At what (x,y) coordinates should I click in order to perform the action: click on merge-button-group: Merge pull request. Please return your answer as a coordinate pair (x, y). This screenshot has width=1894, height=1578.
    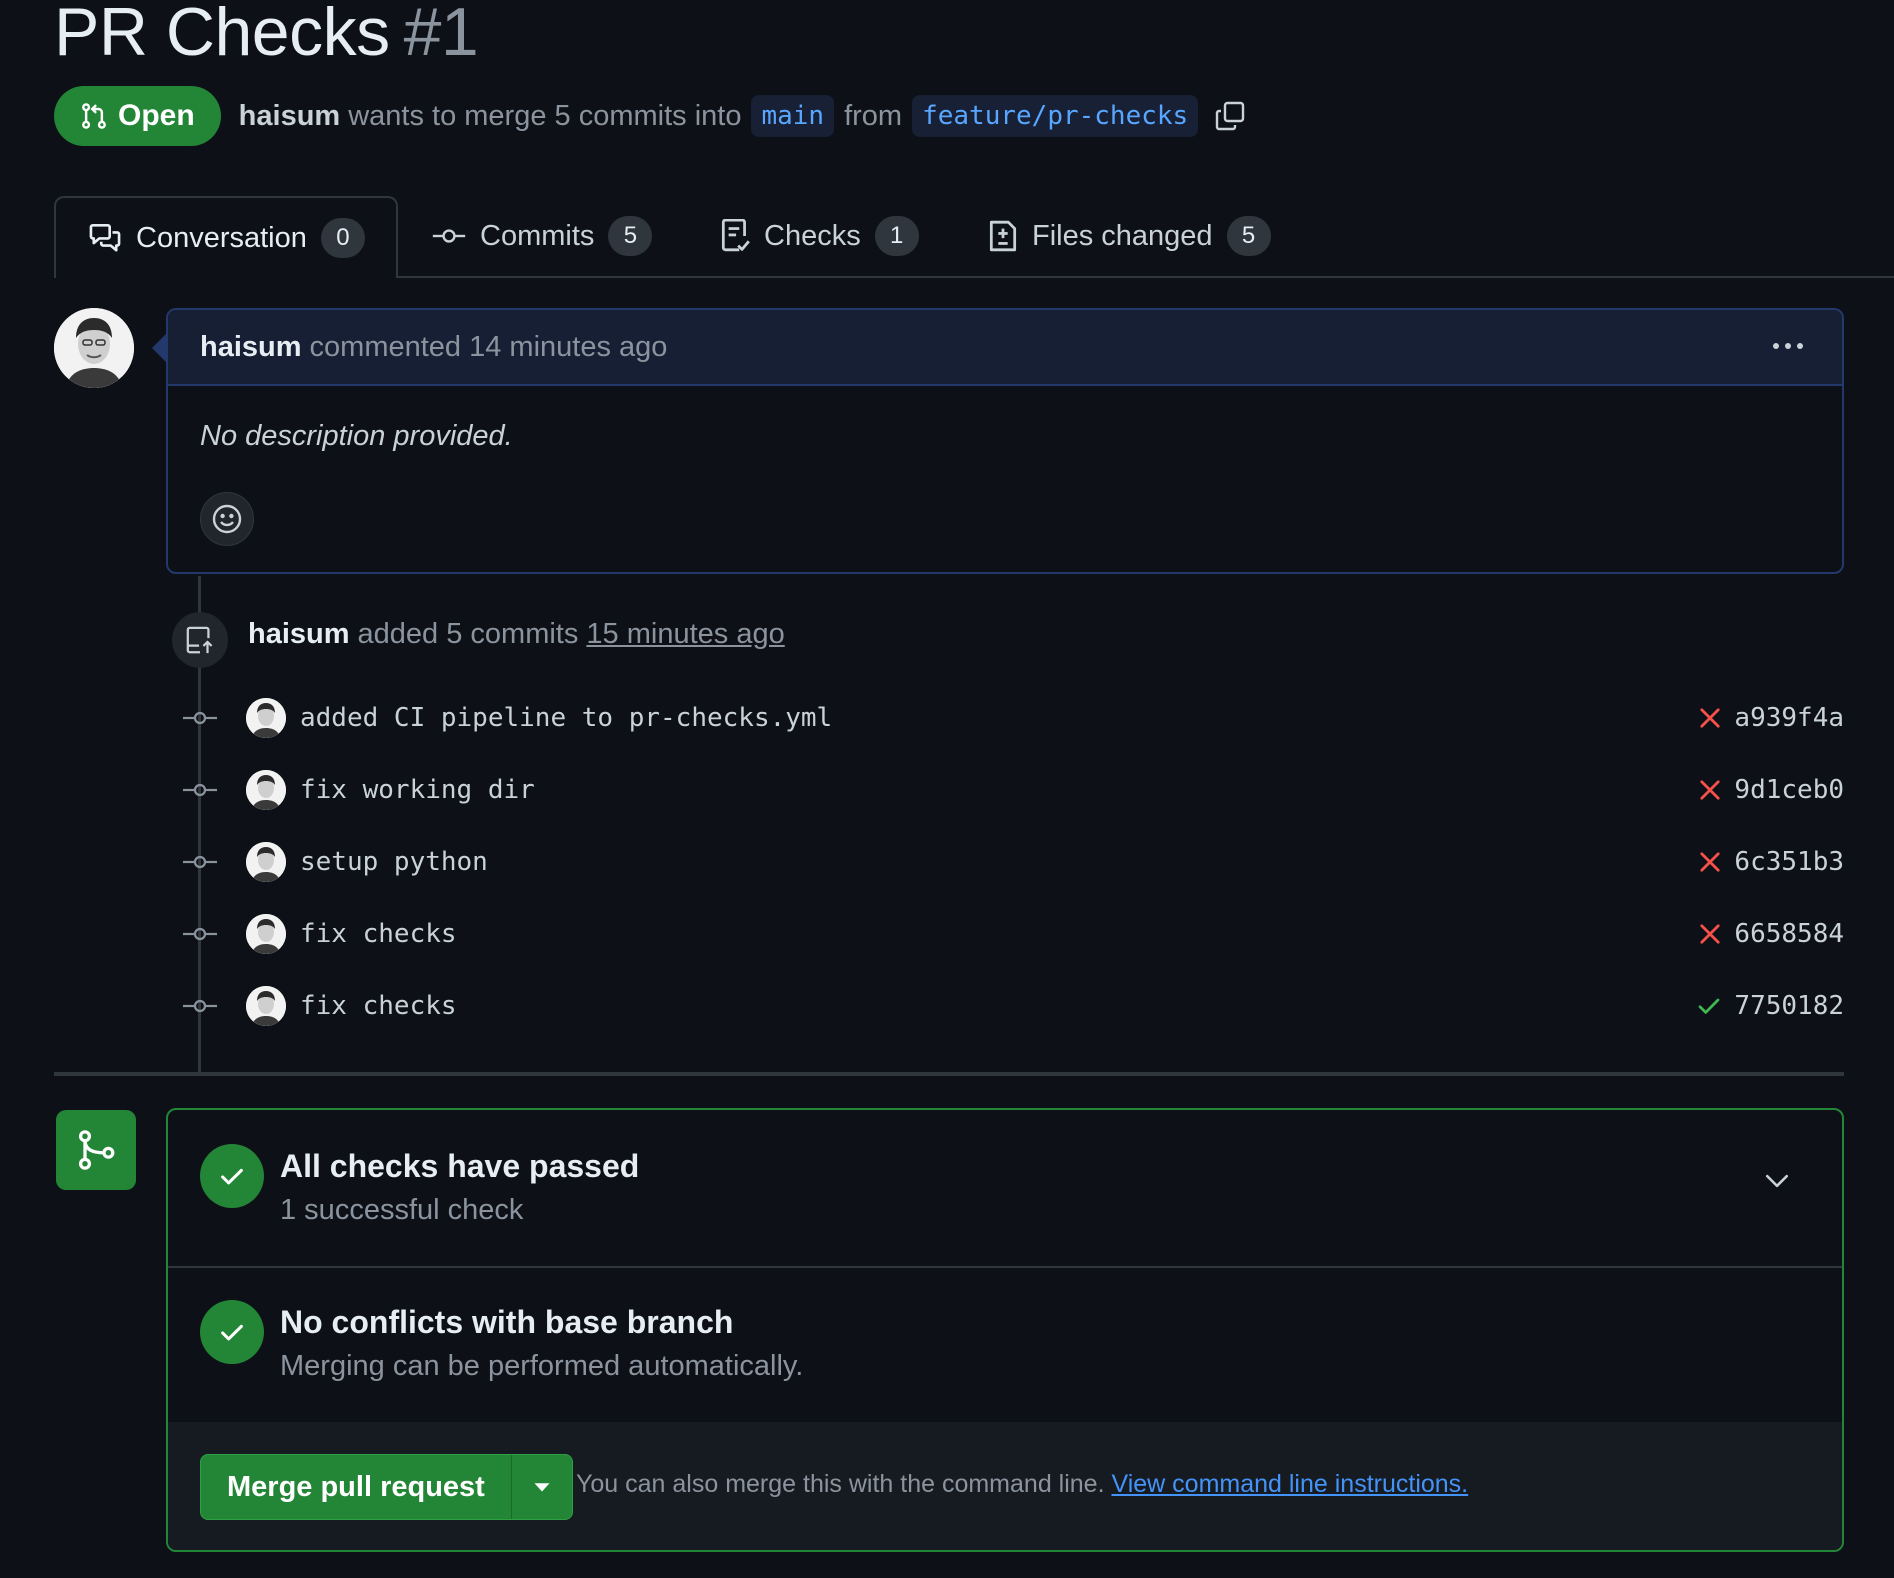
    Looking at the image, I should click on (386, 1487).